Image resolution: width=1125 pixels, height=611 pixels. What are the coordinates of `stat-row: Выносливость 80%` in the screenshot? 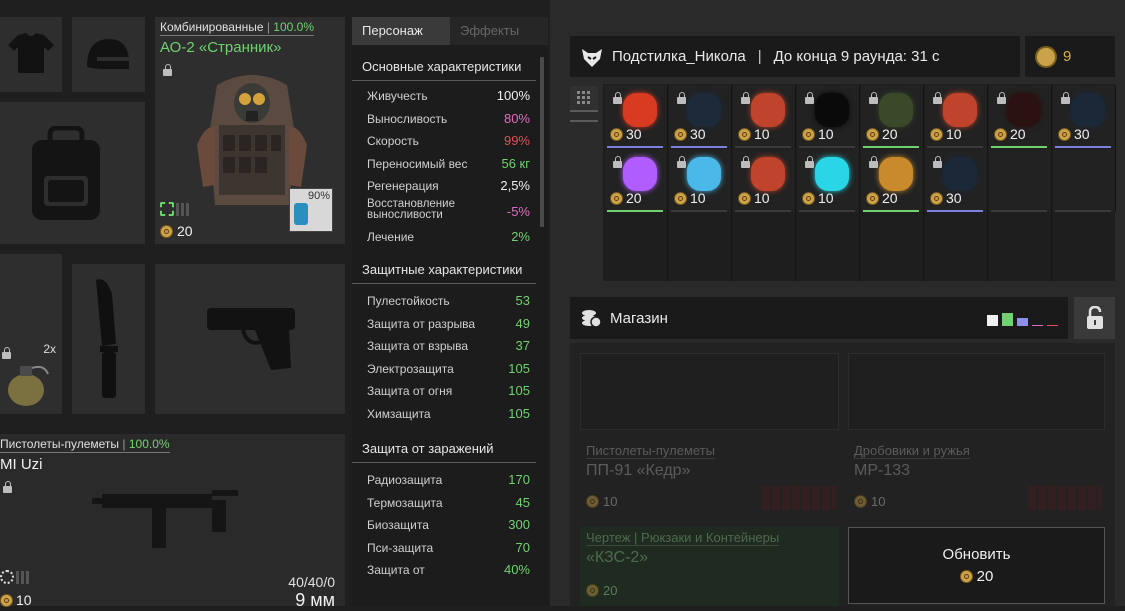 It's located at (450, 119).